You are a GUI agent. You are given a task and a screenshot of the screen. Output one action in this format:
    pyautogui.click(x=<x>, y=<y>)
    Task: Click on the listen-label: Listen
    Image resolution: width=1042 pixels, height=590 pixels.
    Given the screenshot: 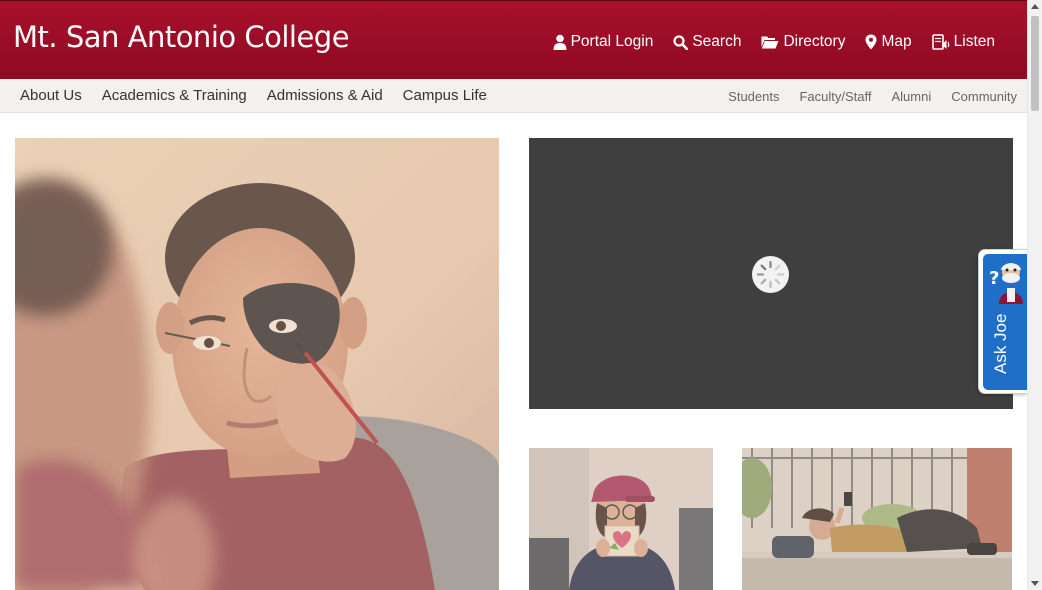 What is the action you would take?
    pyautogui.click(x=974, y=41)
    